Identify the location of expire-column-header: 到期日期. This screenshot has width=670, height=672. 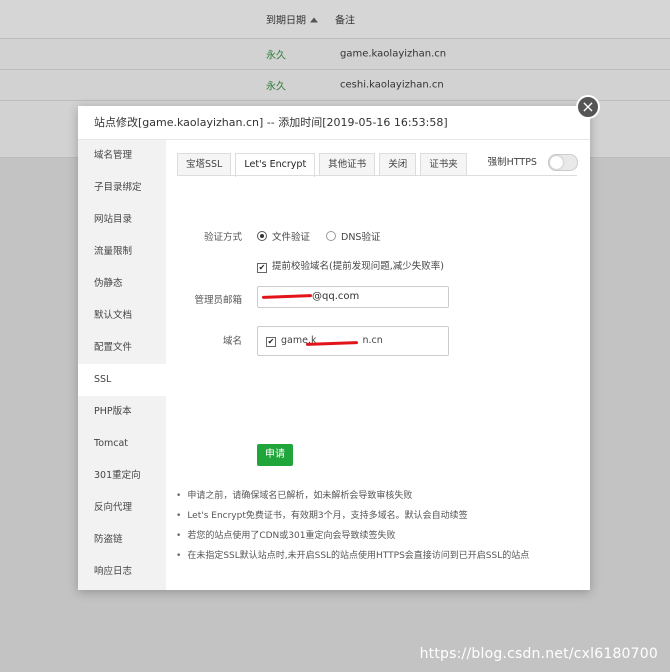
(292, 19).